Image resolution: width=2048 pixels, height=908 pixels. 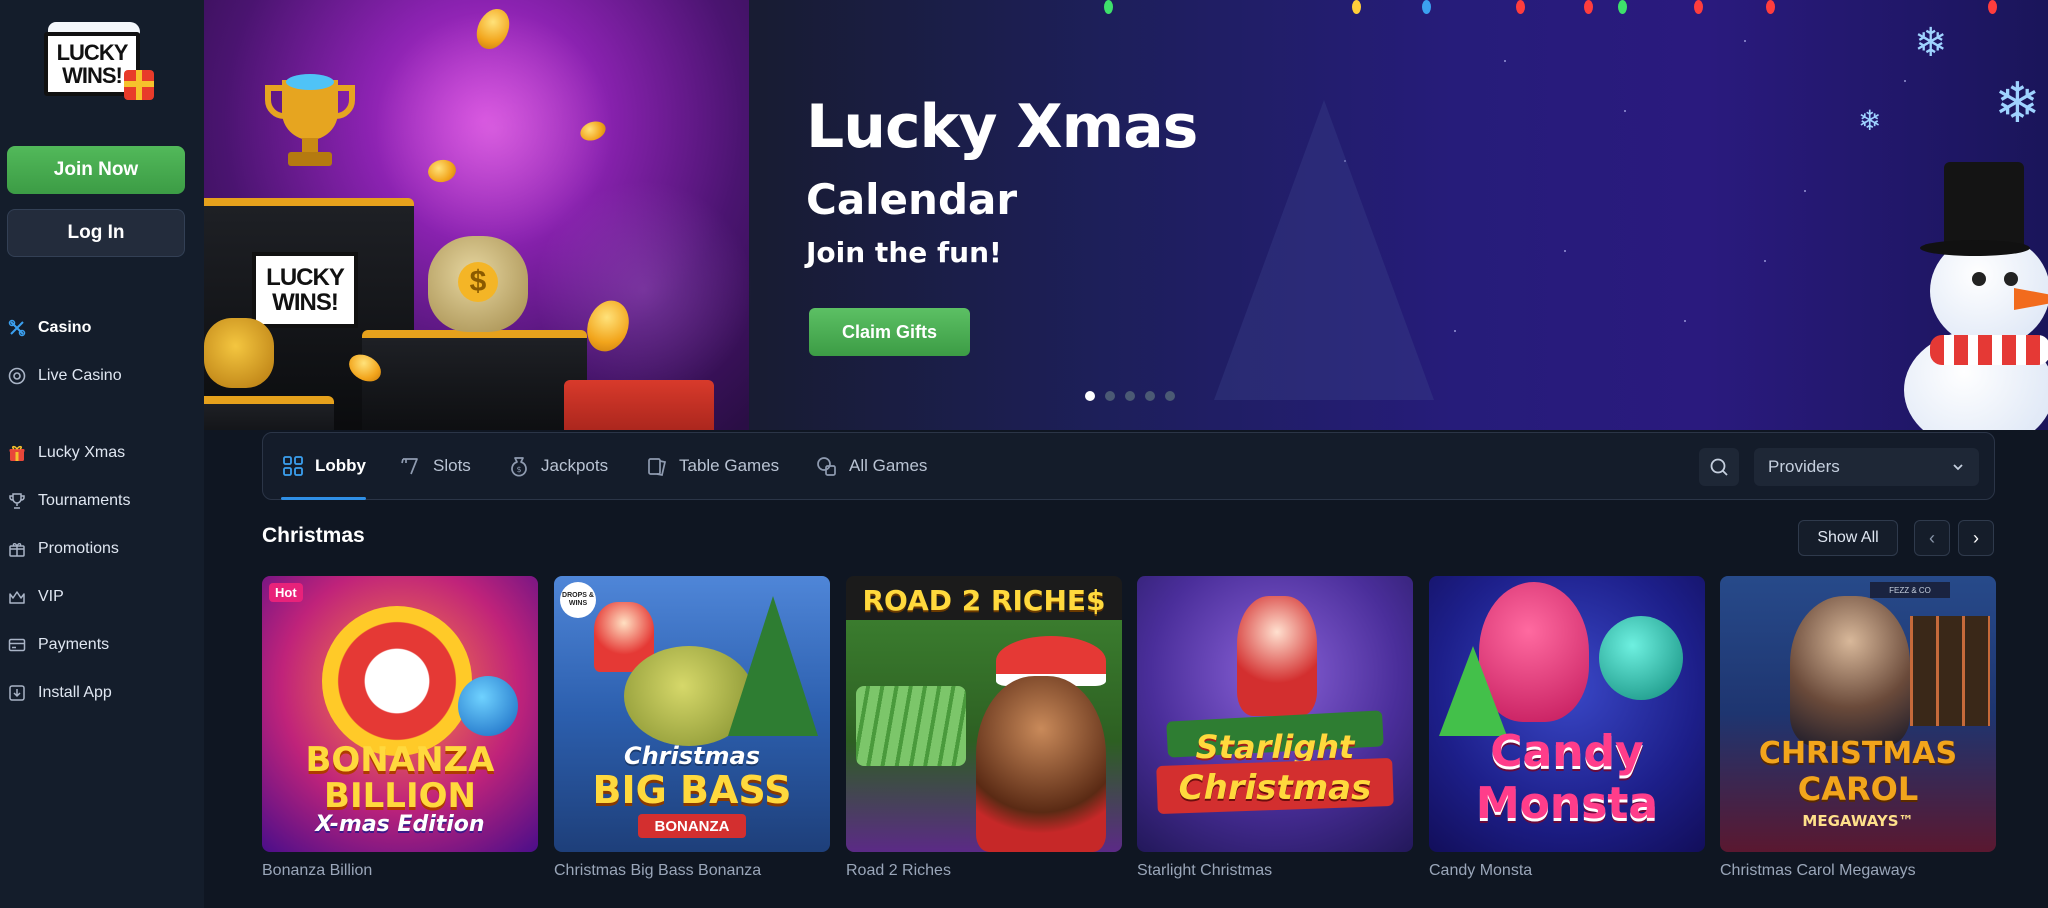 I want to click on hot-badge: Hot, so click(x=286, y=592).